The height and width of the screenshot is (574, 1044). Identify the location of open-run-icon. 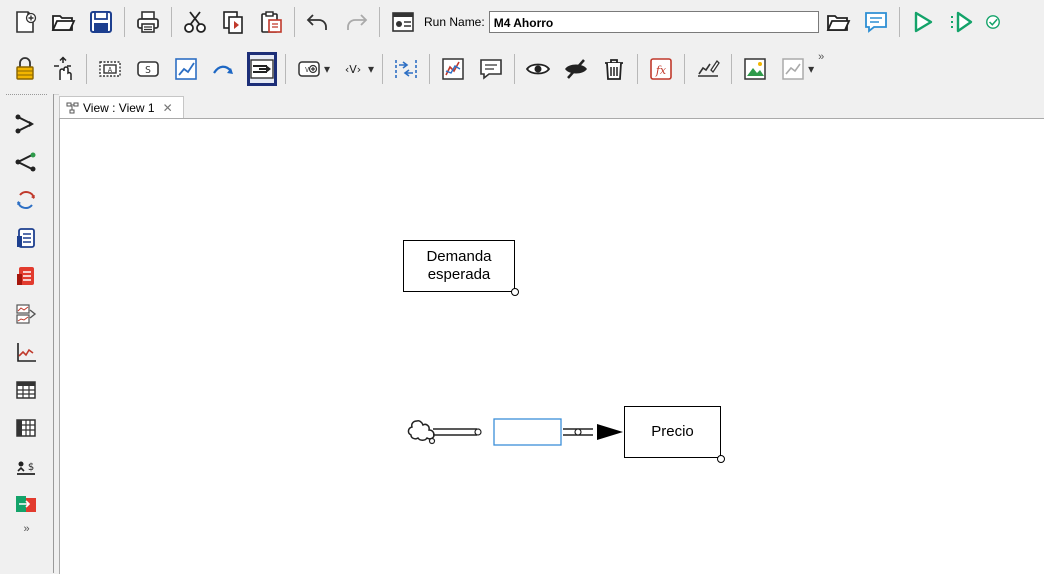
(838, 22).